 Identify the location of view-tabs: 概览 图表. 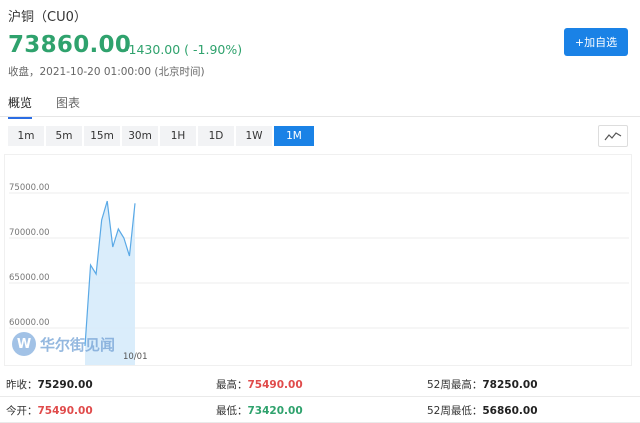
(320, 103).